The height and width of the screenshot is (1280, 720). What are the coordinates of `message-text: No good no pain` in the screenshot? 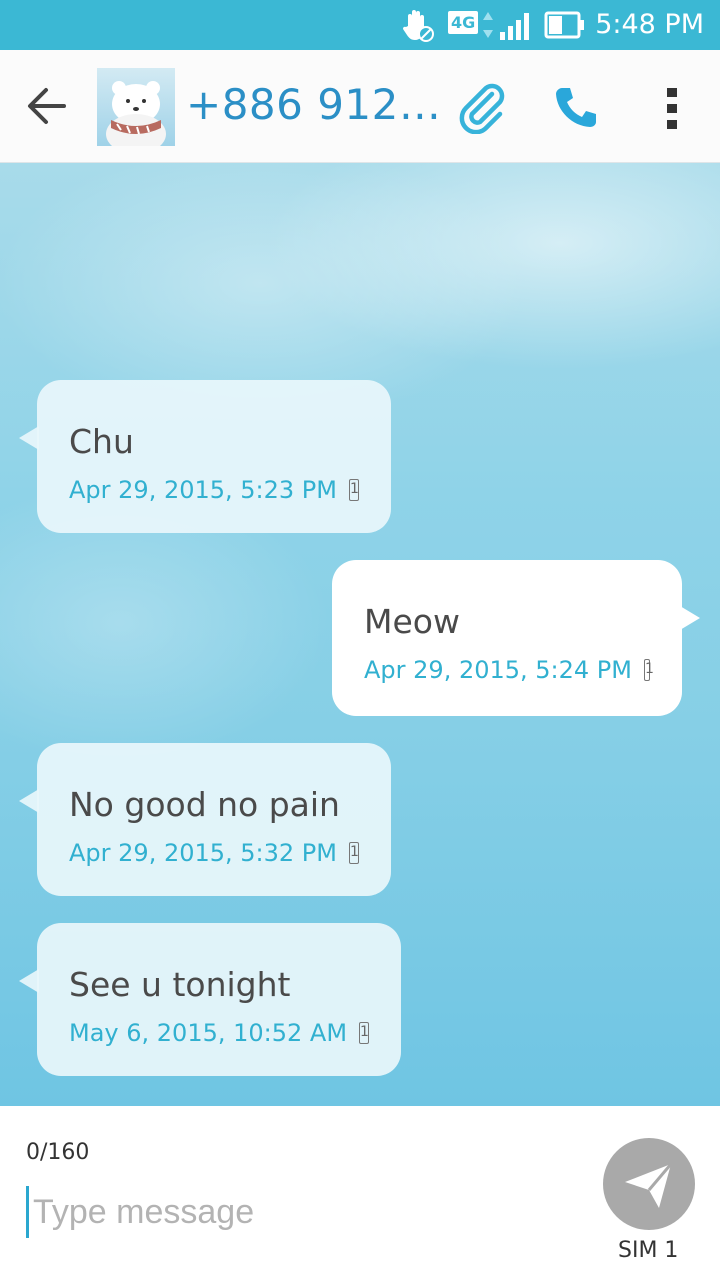 It's located at (204, 804).